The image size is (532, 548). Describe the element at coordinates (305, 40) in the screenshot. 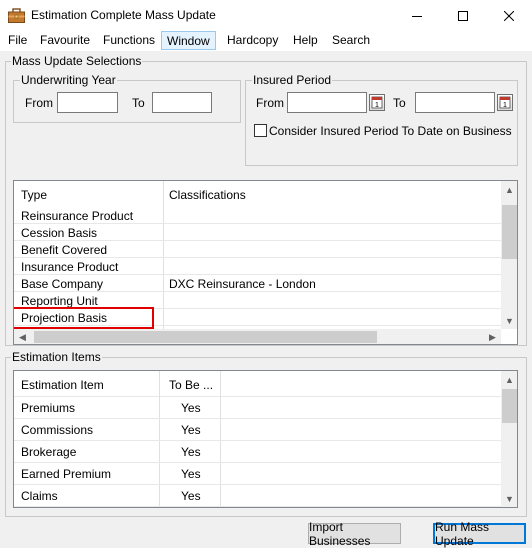

I see `menu-help: Help` at that location.